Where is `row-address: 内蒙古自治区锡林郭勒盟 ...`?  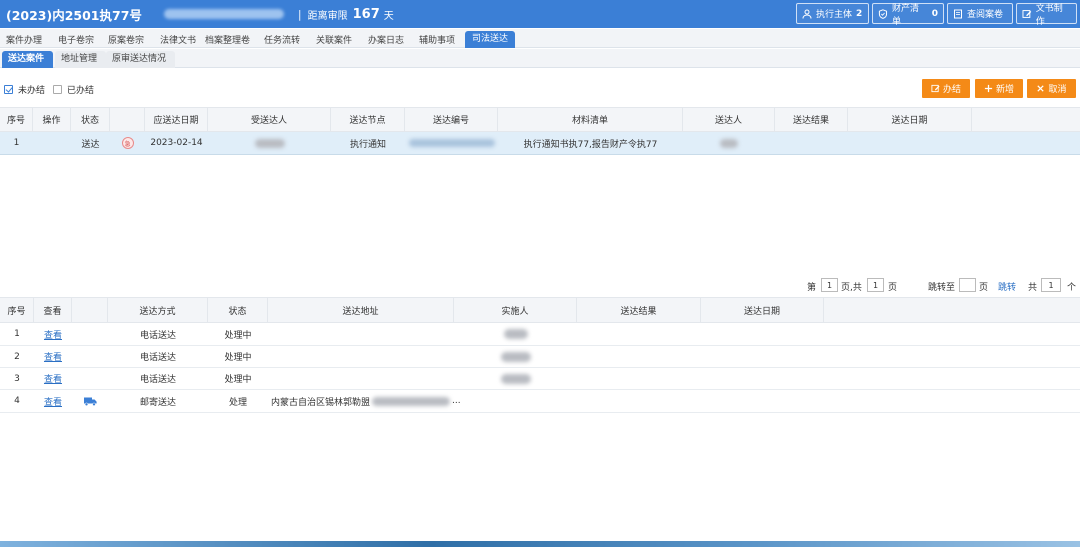
row-address: 内蒙古自治区锡林郭勒盟 ... is located at coordinates (368, 401).